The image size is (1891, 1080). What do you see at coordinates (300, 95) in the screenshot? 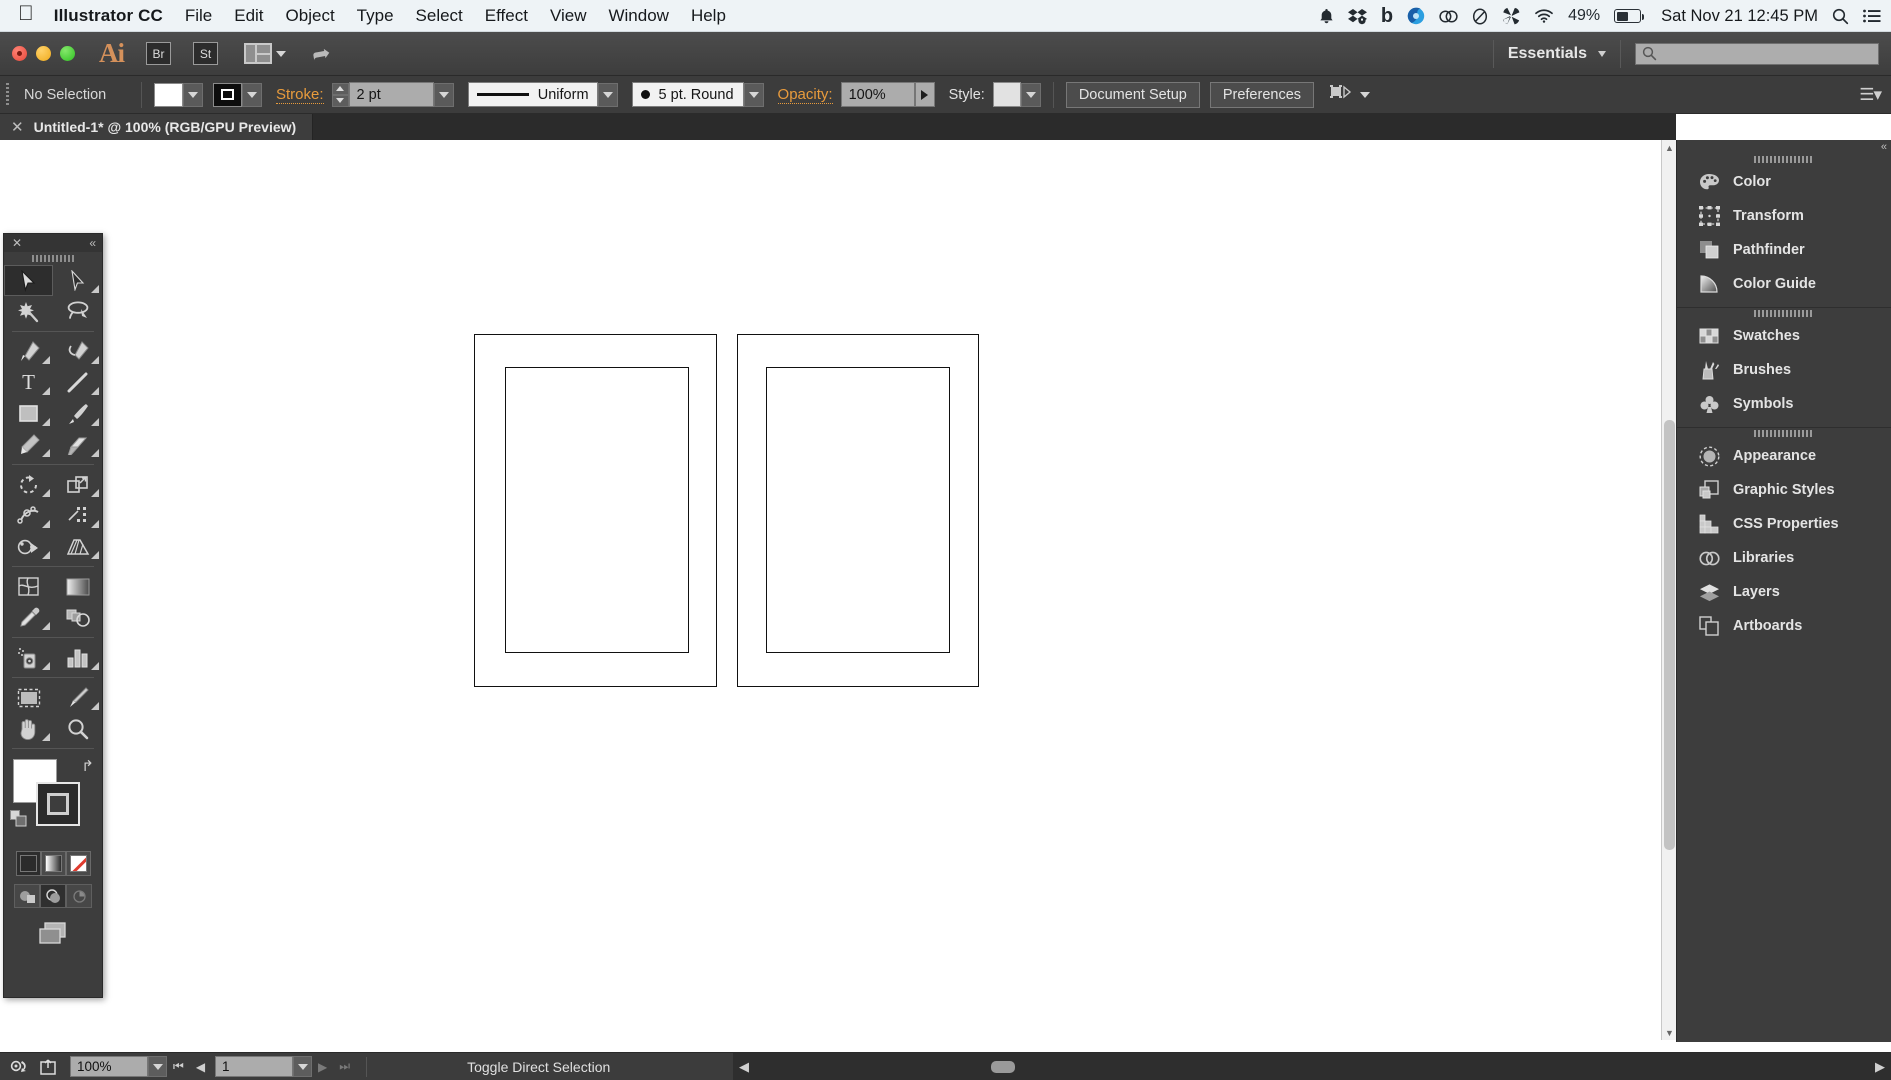
I see `stroke-label: Stroke:` at bounding box center [300, 95].